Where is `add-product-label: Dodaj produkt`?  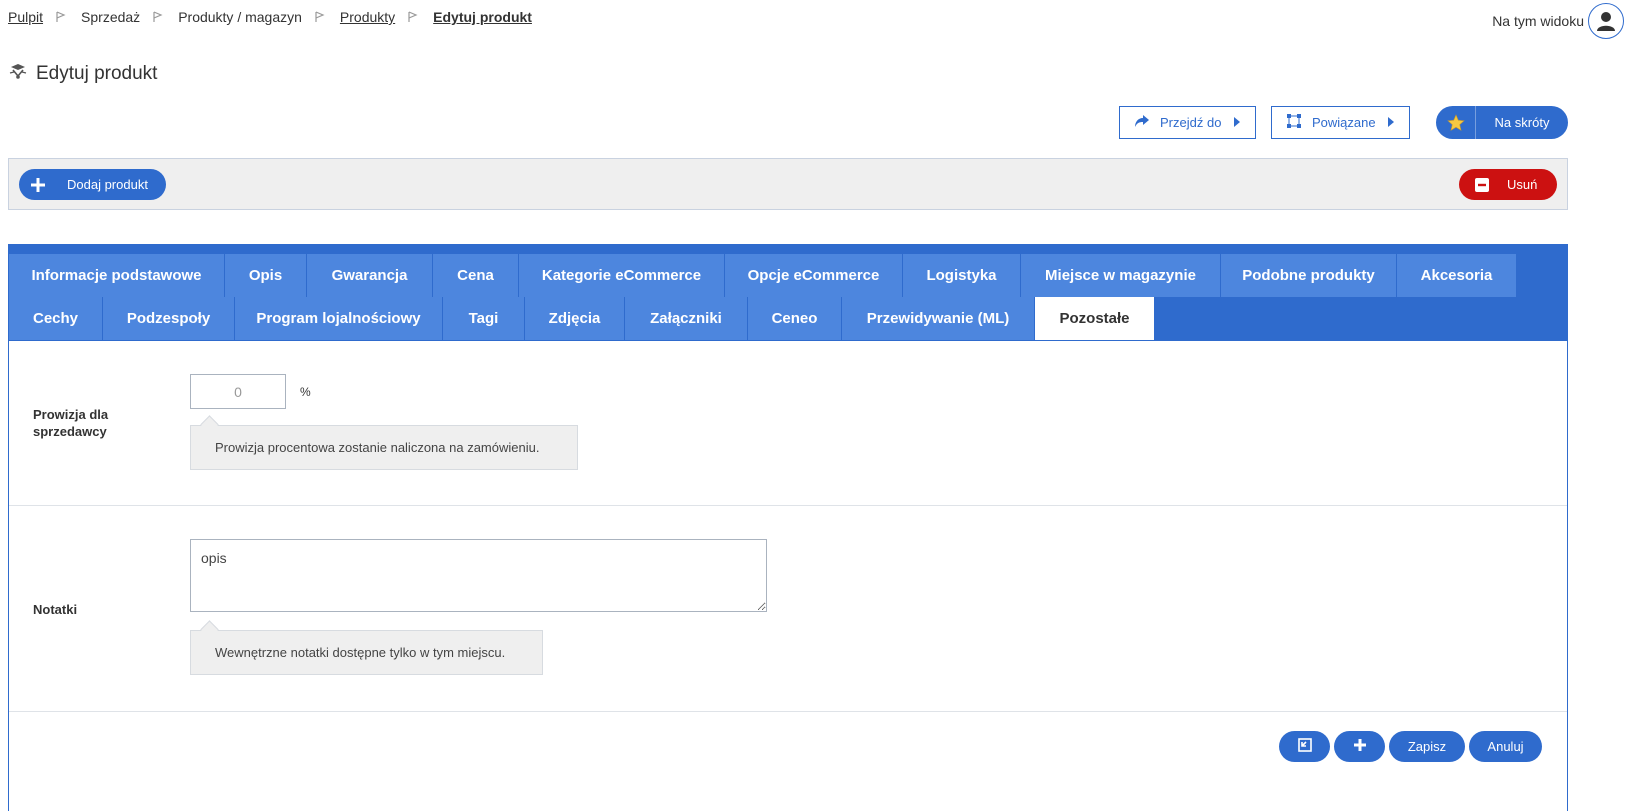
add-product-label: Dodaj produkt is located at coordinates (107, 184).